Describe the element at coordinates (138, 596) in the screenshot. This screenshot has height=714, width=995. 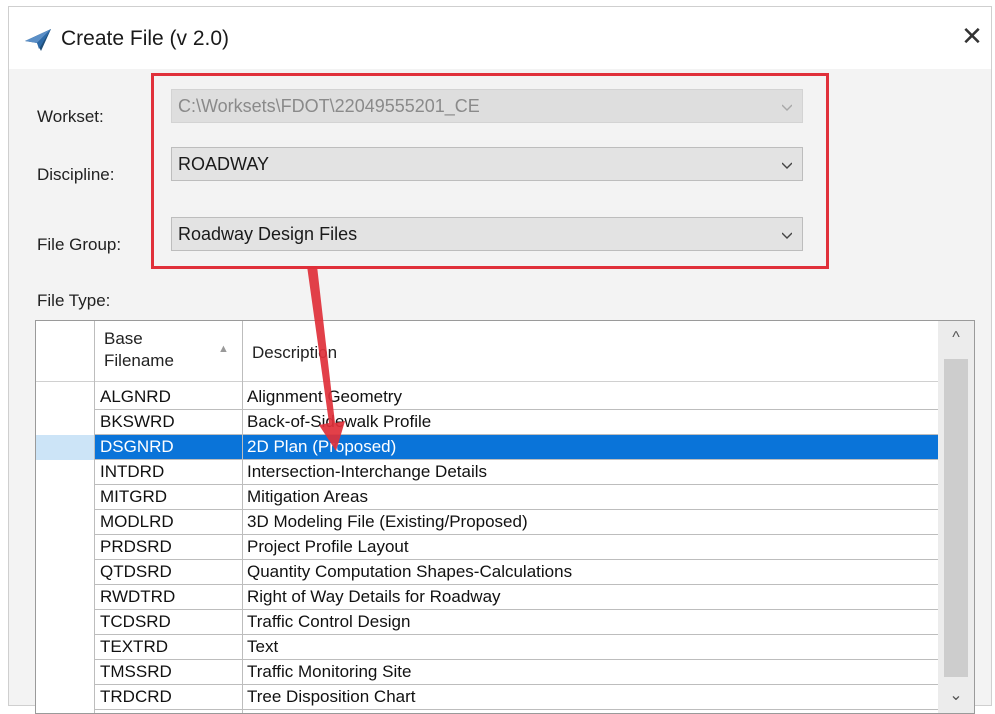
I see `base-filename-cell: RWDTRD` at that location.